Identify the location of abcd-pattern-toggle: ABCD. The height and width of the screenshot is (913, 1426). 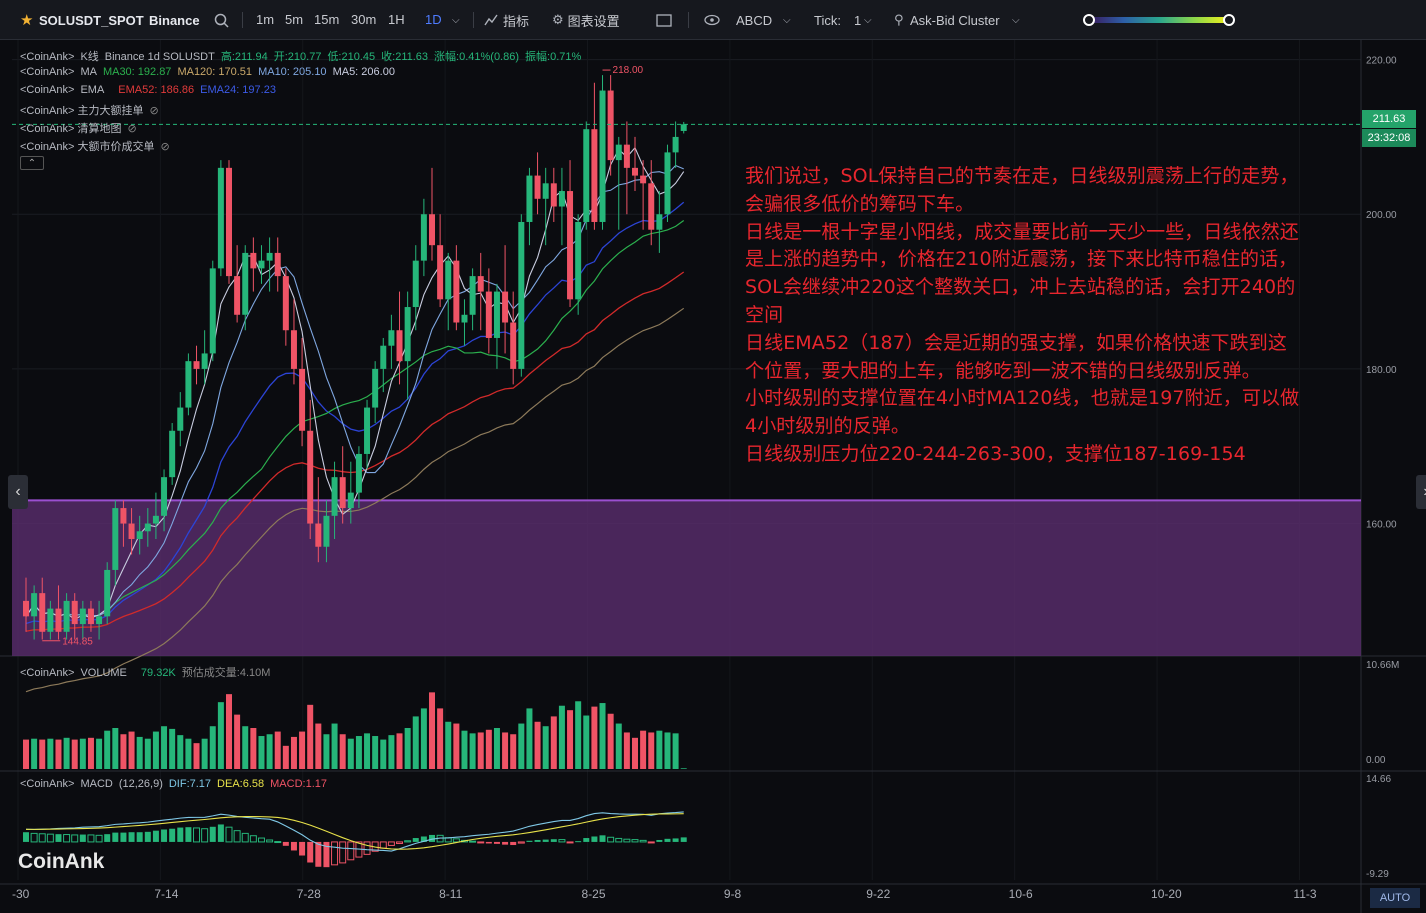
(754, 20).